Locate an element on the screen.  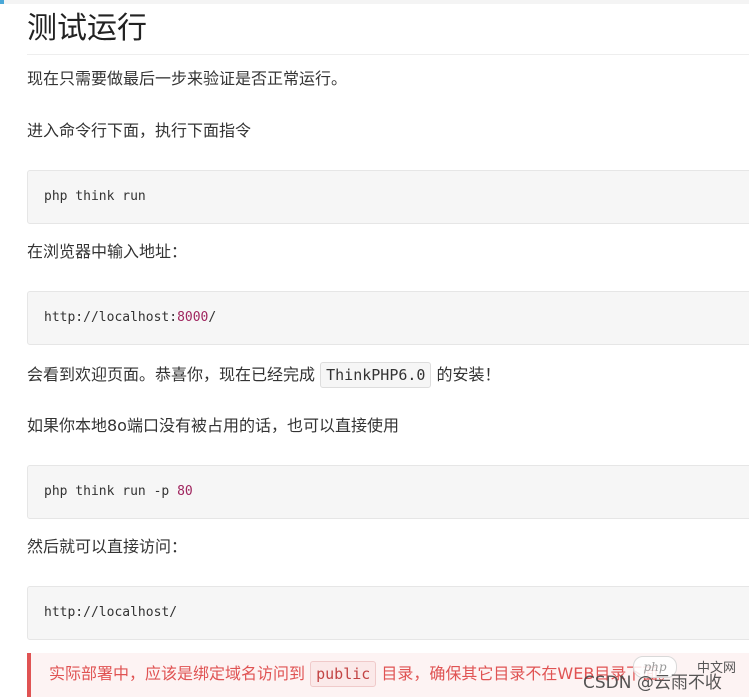
watermark: php 中文网 CSDN @云雨不收 is located at coordinates (666, 676).